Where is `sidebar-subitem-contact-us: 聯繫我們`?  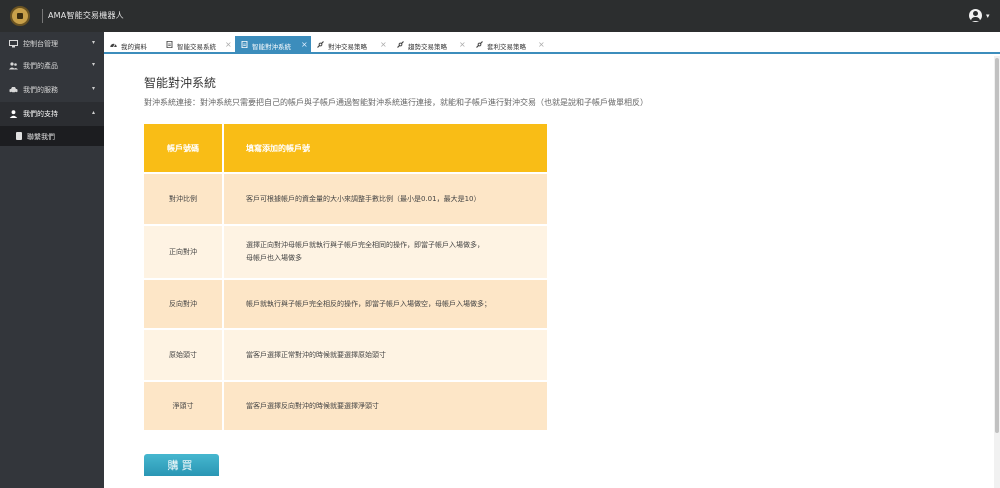
sidebar-subitem-contact-us: 聯繫我們 is located at coordinates (52, 136).